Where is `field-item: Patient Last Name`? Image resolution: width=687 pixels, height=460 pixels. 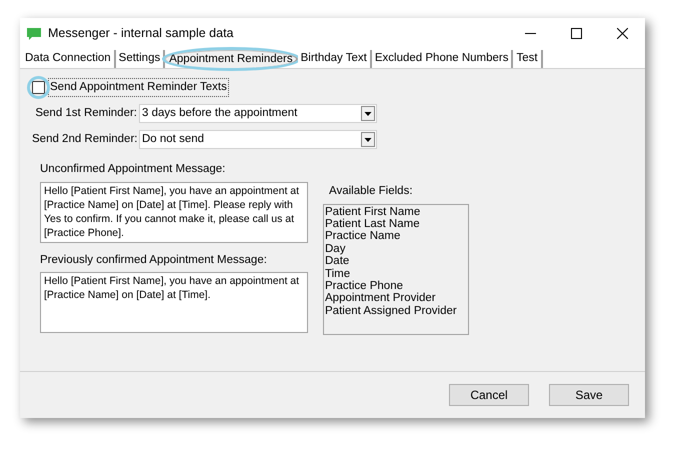 field-item: Patient Last Name is located at coordinates (396, 224).